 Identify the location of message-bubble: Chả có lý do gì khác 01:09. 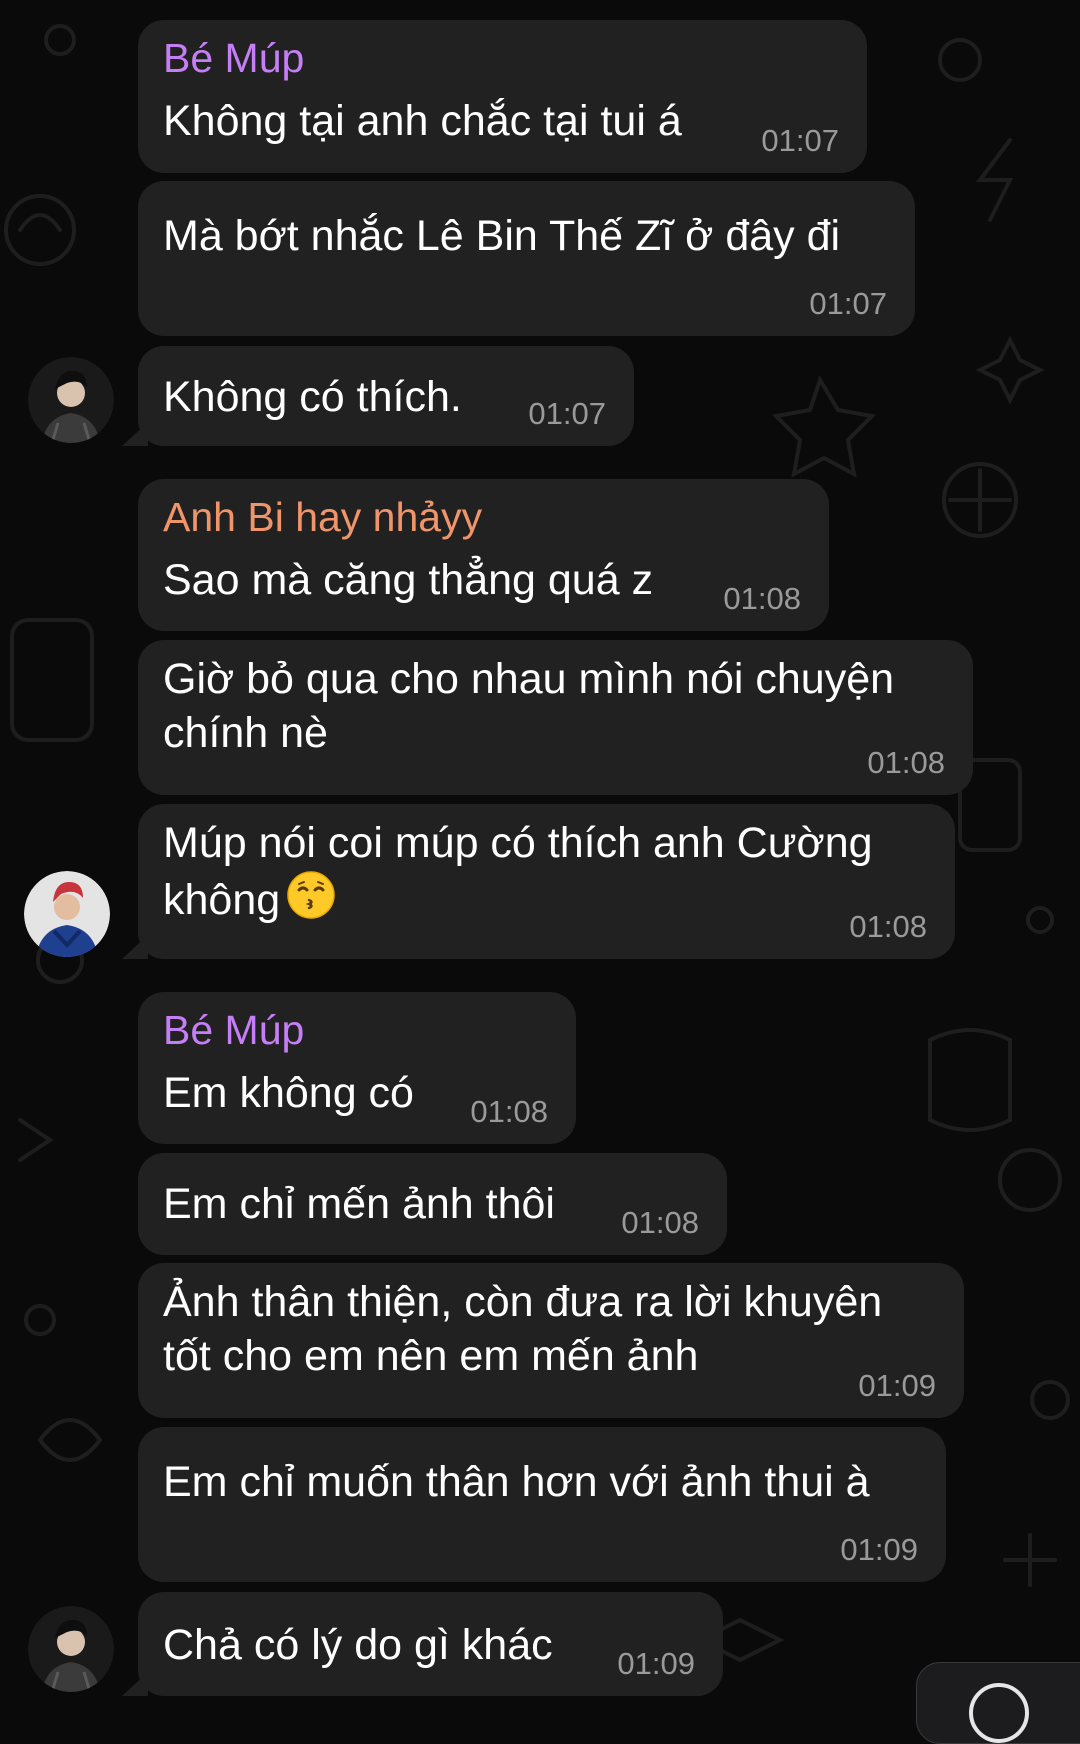
(422, 1644).